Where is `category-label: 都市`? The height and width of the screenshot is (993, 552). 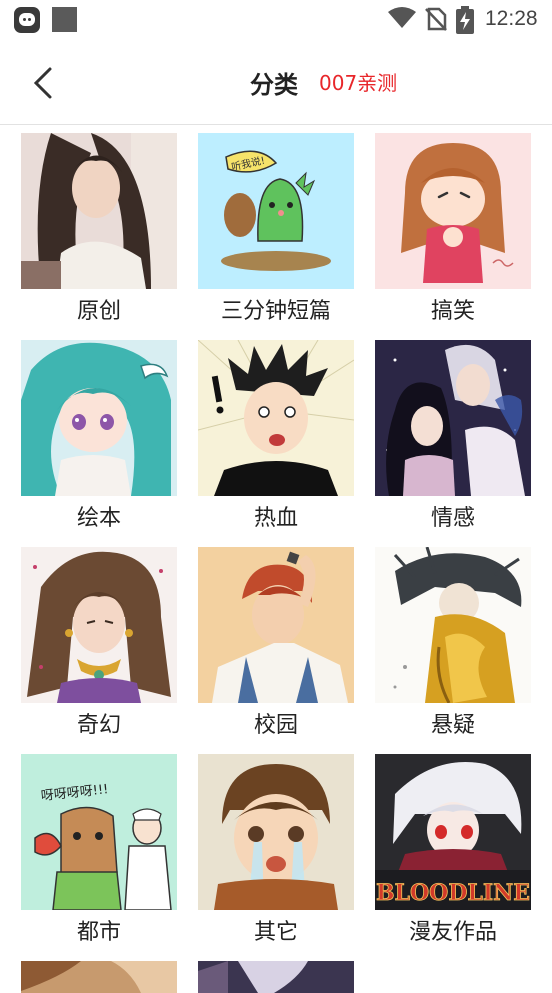
category-label: 都市 is located at coordinates (98, 932).